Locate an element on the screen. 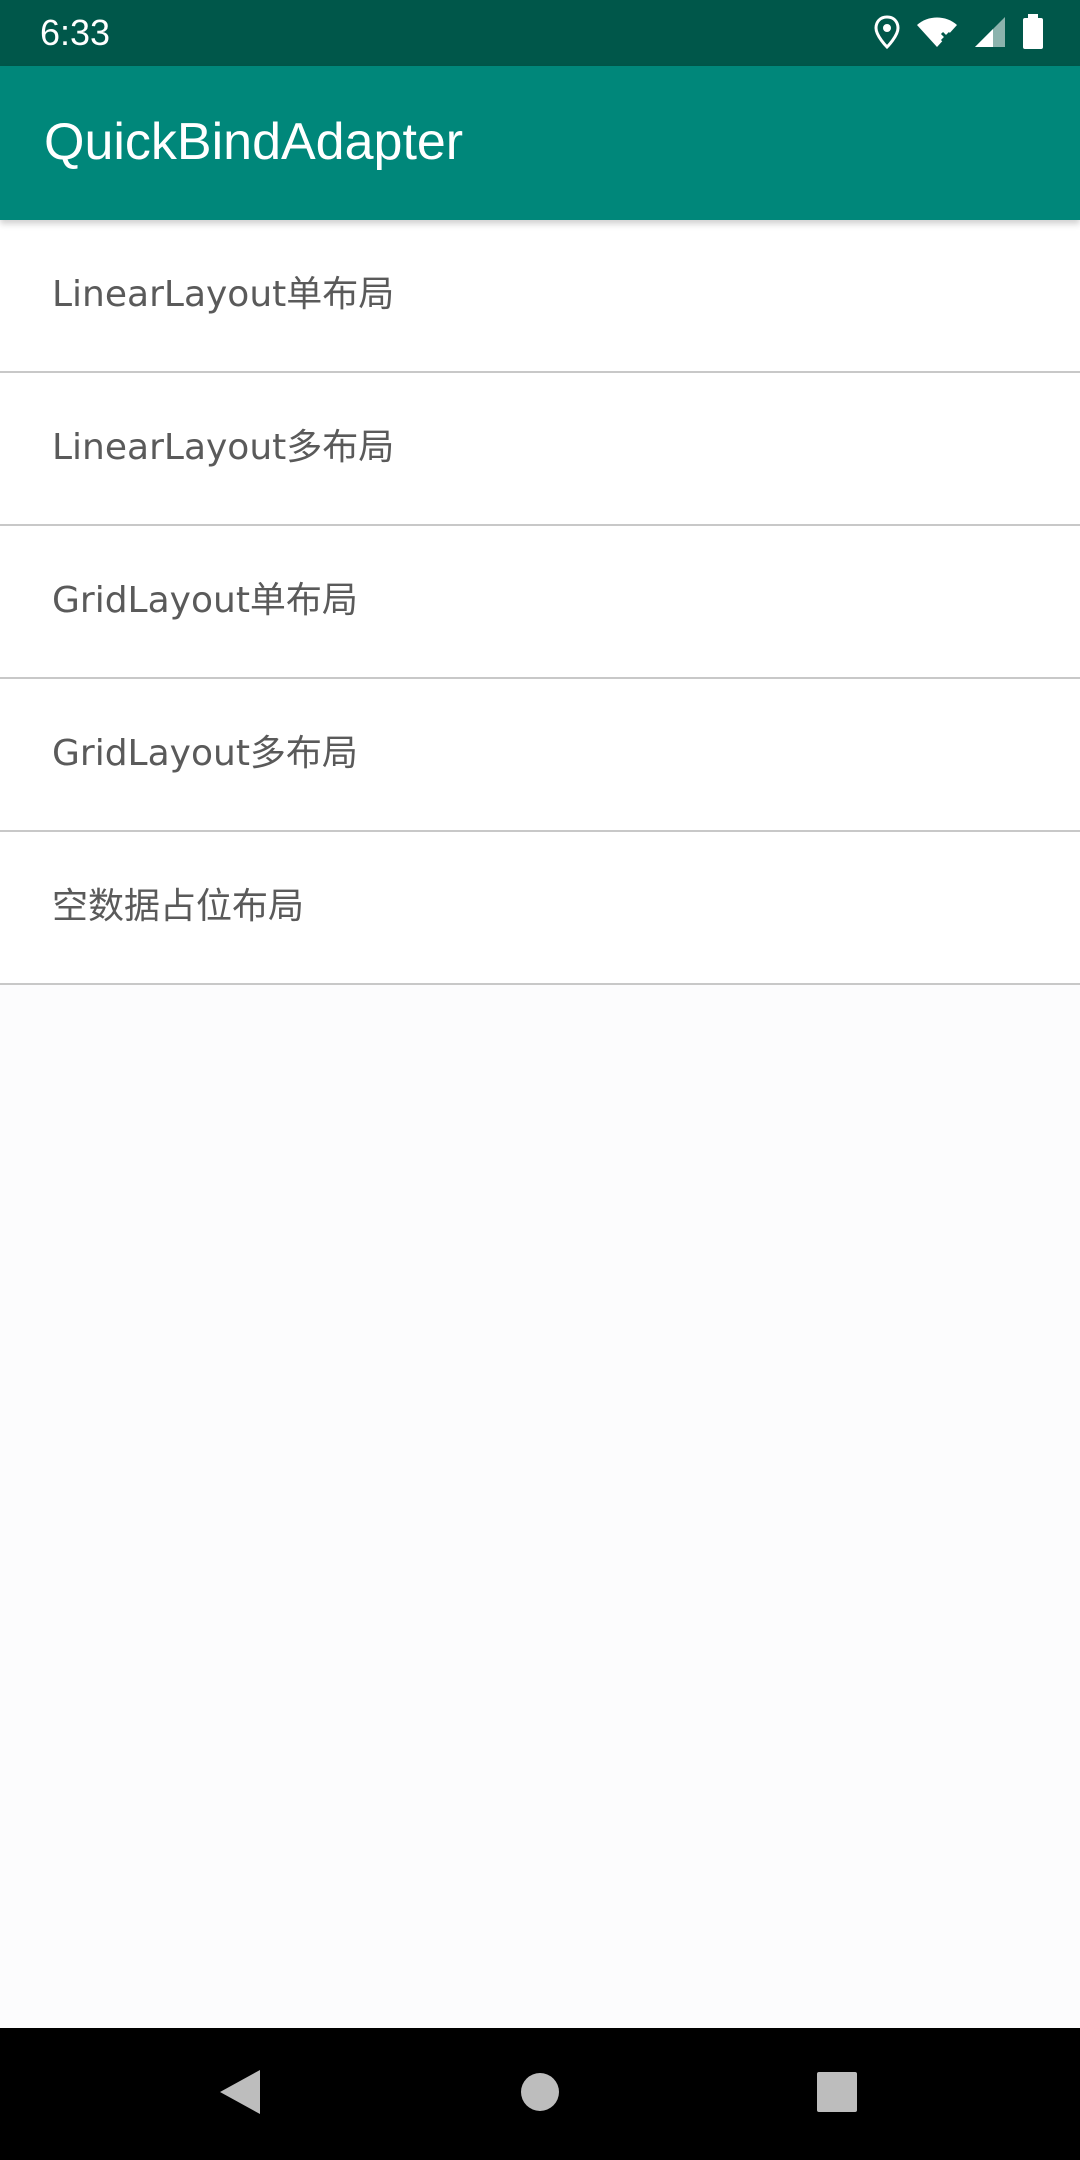  status-time: 6:33 is located at coordinates (75, 32).